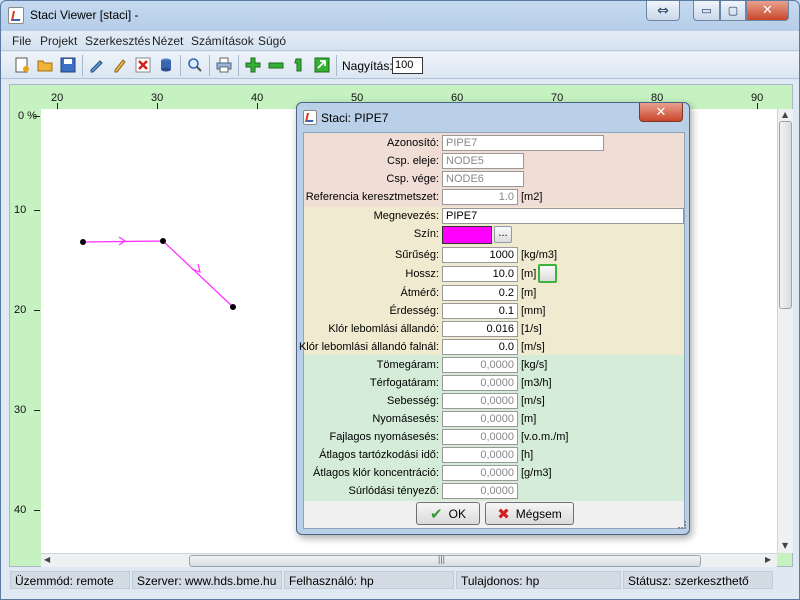  What do you see at coordinates (224, 65) in the screenshot?
I see `print-icon` at bounding box center [224, 65].